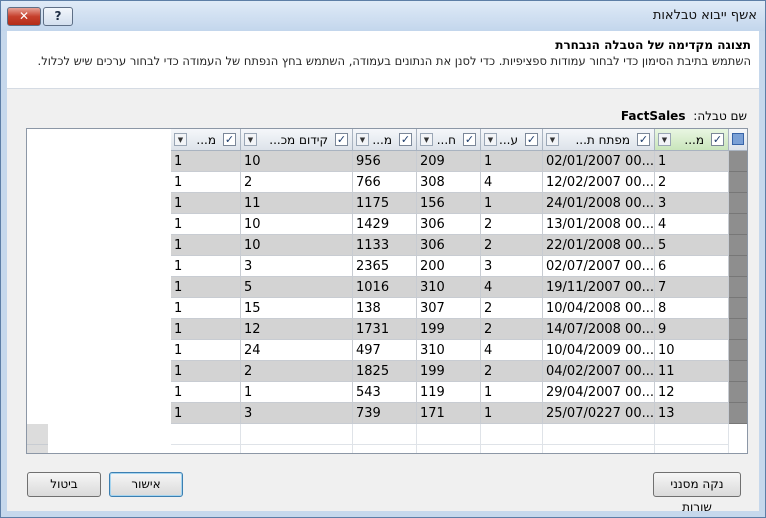  I want to click on table-cell: 13, so click(692, 413).